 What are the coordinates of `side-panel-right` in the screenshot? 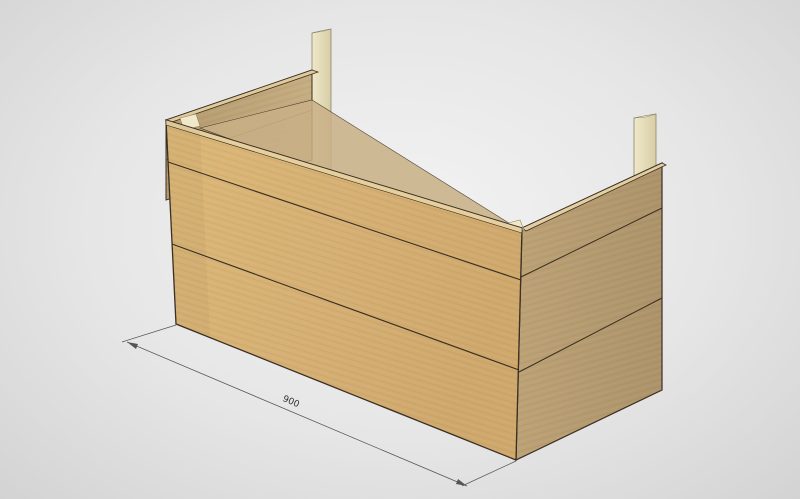 It's located at (591, 311).